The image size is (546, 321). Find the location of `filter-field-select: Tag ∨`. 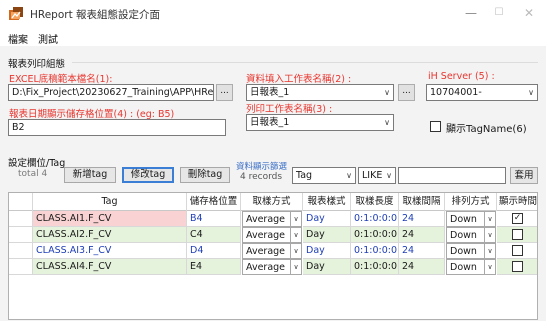

filter-field-select: Tag ∨ is located at coordinates (324, 175).